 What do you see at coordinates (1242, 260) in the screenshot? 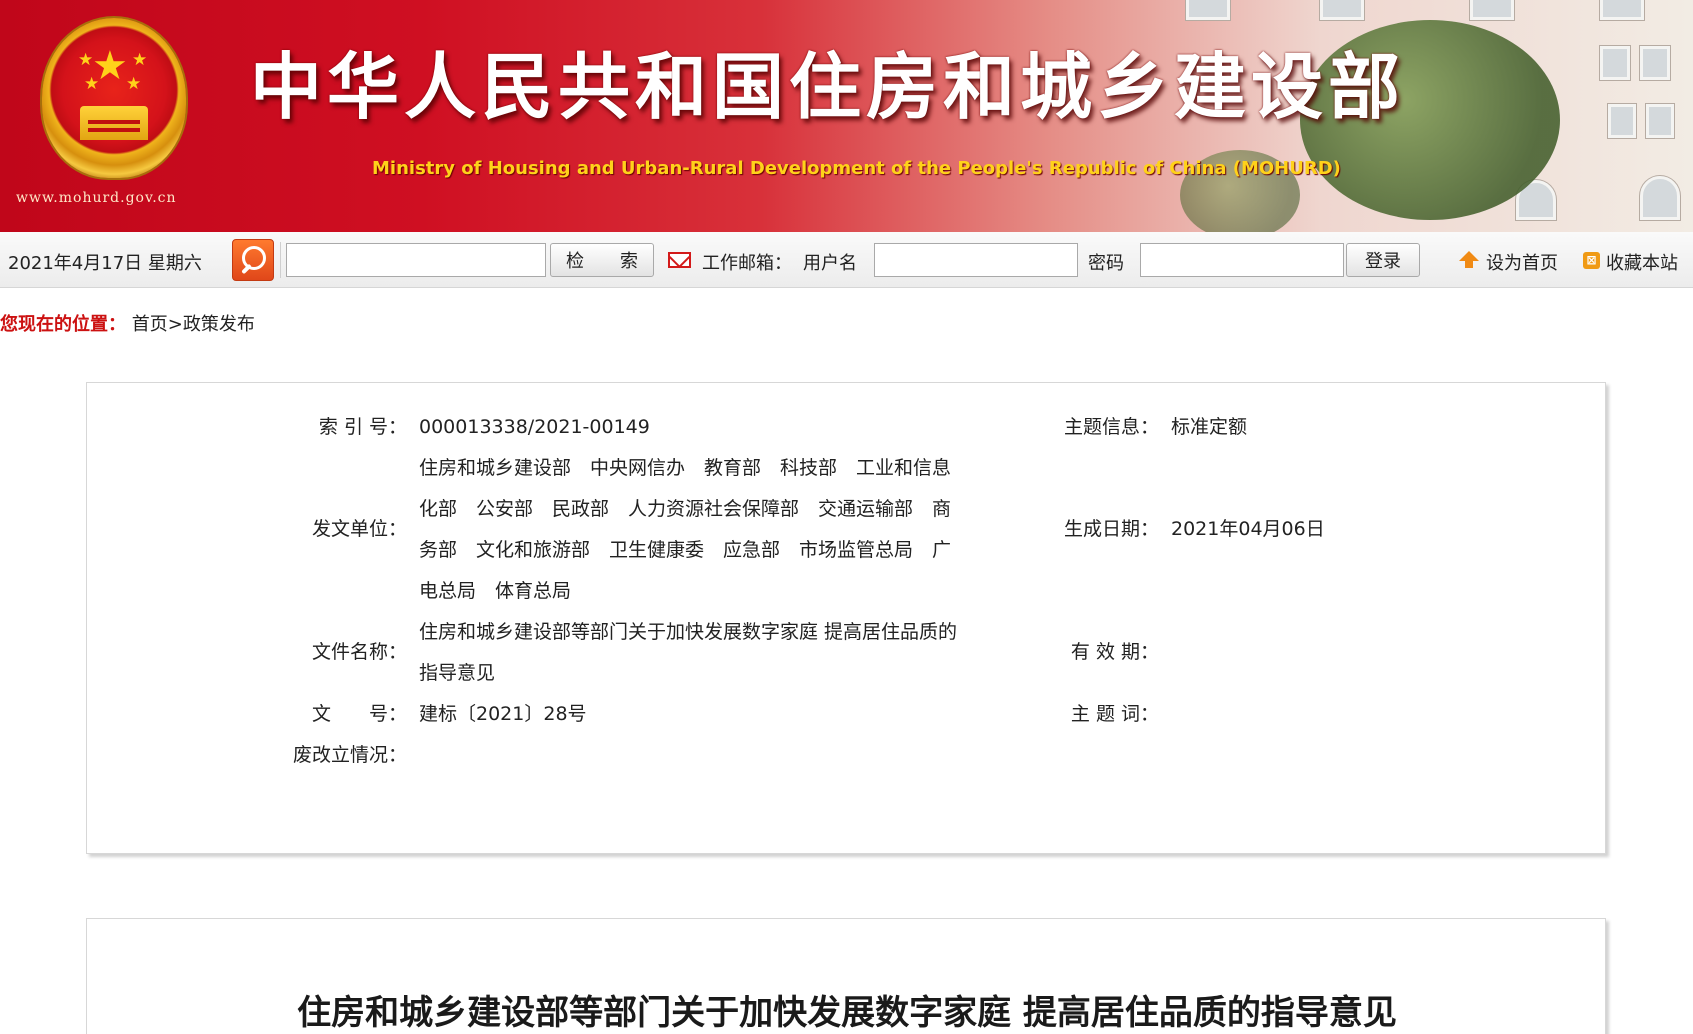
I see `password-input` at bounding box center [1242, 260].